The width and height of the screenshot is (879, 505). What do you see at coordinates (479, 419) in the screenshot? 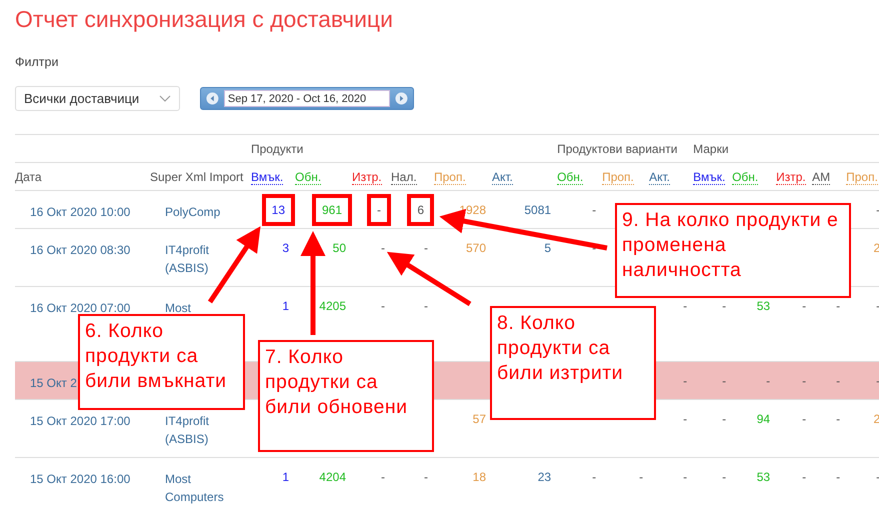
I see `table-cell: 57` at bounding box center [479, 419].